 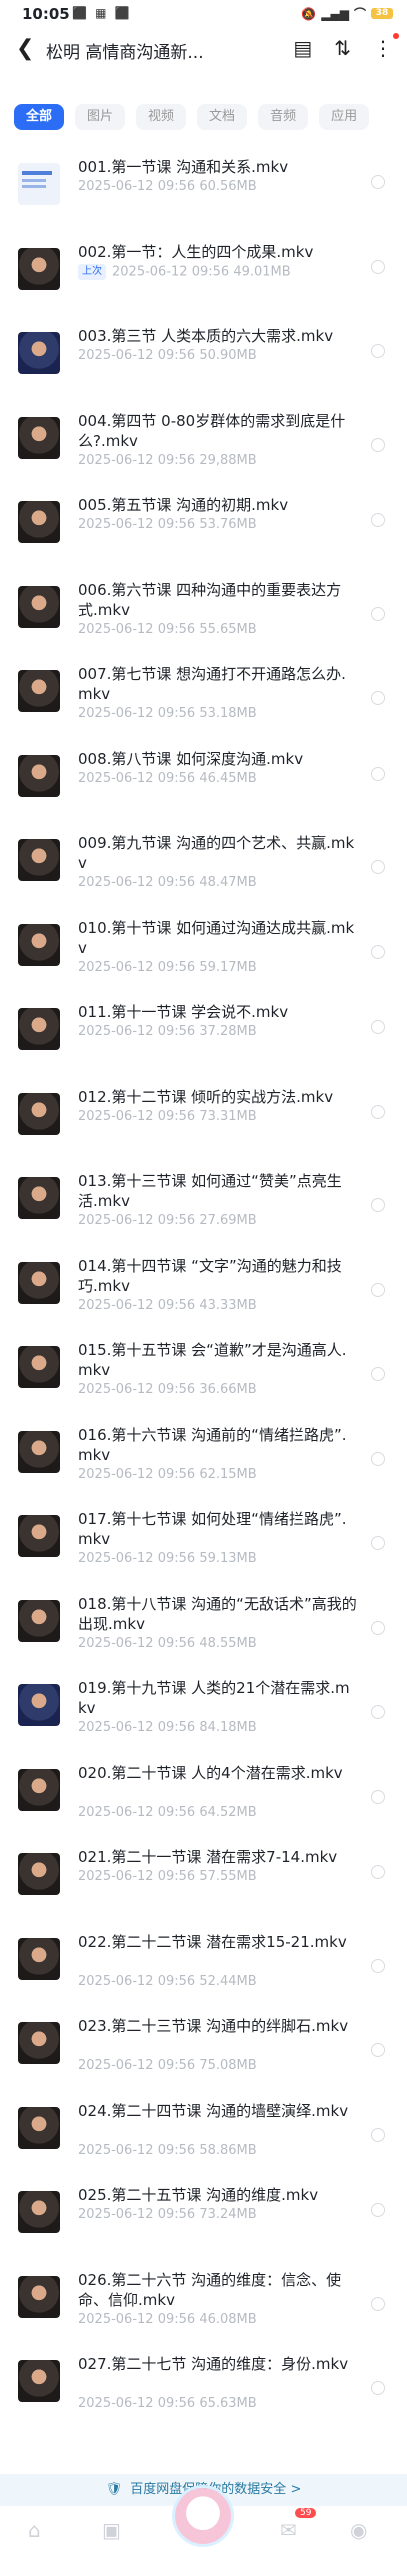 I want to click on file-date: 2025-06-12, so click(x=116, y=967).